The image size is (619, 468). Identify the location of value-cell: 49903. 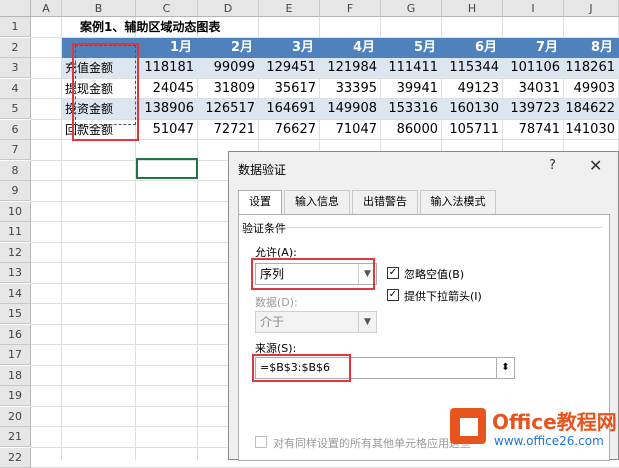
(591, 89).